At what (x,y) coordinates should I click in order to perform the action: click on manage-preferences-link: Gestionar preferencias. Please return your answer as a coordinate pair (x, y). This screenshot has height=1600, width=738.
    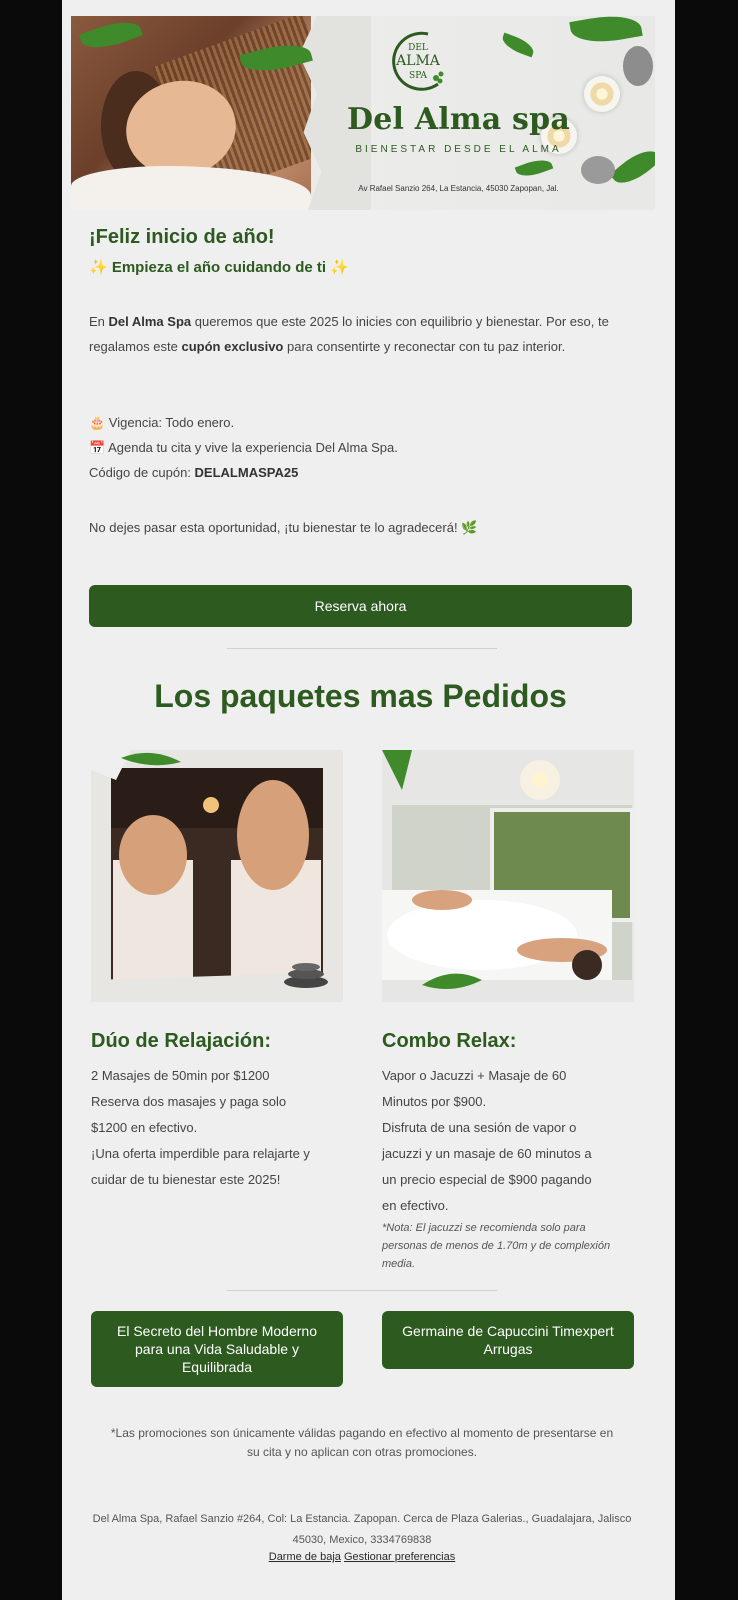
    Looking at the image, I should click on (399, 1557).